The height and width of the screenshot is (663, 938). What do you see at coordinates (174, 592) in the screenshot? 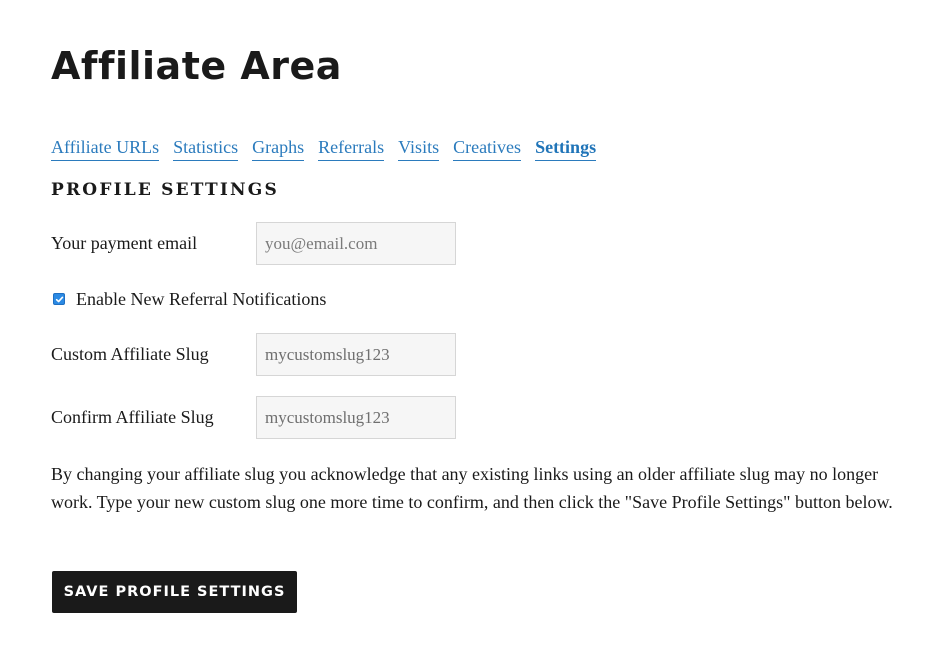
I see `save-profile-settings-button: SAVE PROFILE SETTINGS` at bounding box center [174, 592].